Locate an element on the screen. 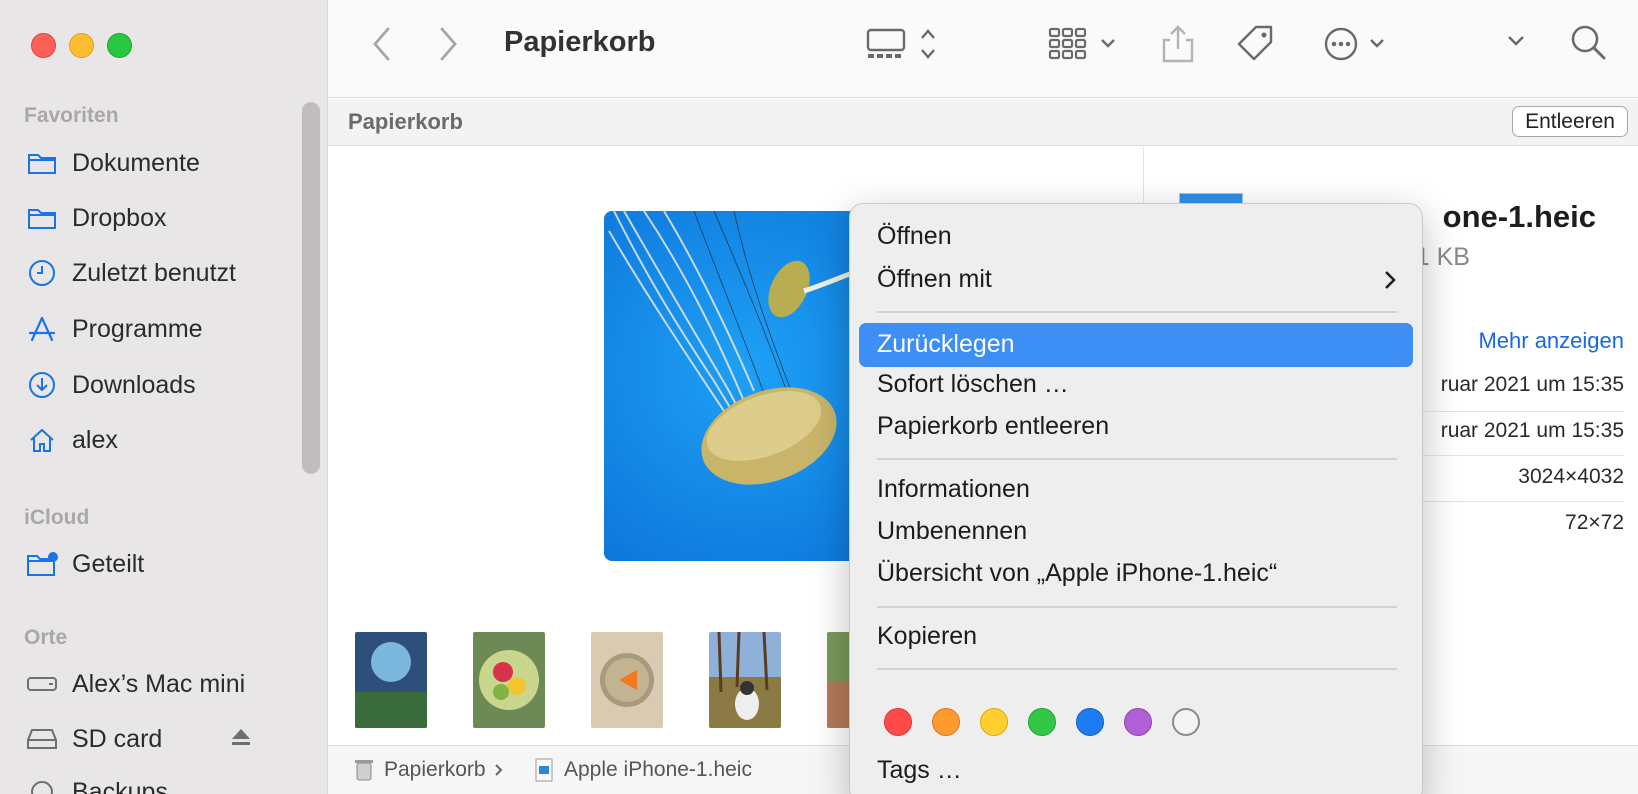  search-icon is located at coordinates (1589, 43).